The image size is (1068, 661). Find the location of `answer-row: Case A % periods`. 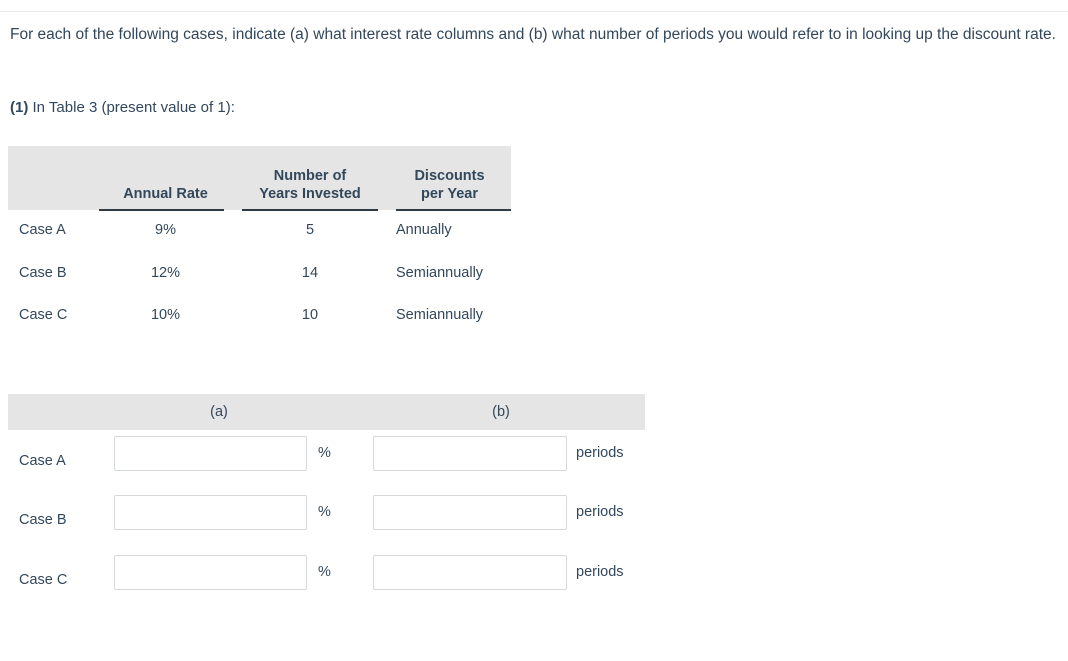

answer-row: Case A % periods is located at coordinates (326, 459).